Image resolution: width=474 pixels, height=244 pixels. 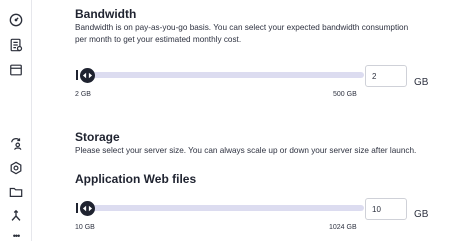 I want to click on bandwidth-title: Bandwidth, so click(x=106, y=14).